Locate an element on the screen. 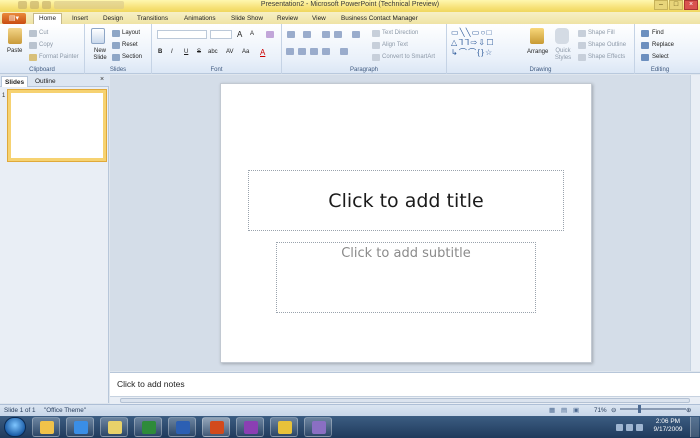 The height and width of the screenshot is (438, 700). copy-icon is located at coordinates (33, 45).